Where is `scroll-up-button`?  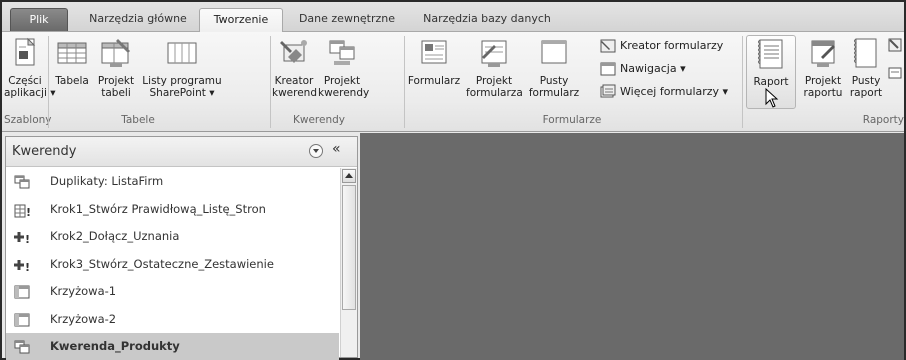
scroll-up-button is located at coordinates (349, 176).